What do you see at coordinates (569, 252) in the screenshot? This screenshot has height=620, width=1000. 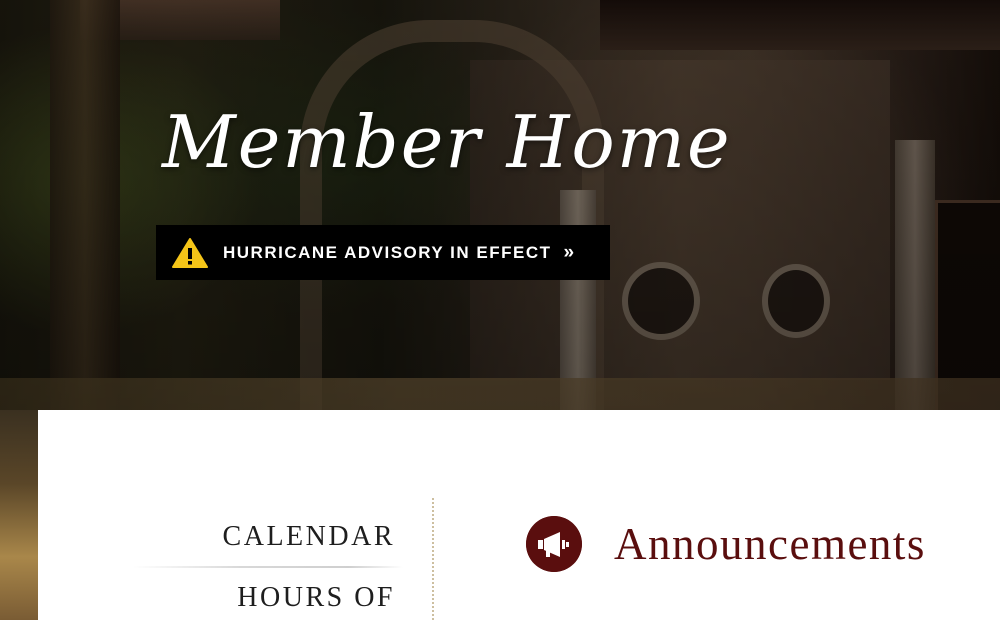 I see `chevron-right-icon: »` at bounding box center [569, 252].